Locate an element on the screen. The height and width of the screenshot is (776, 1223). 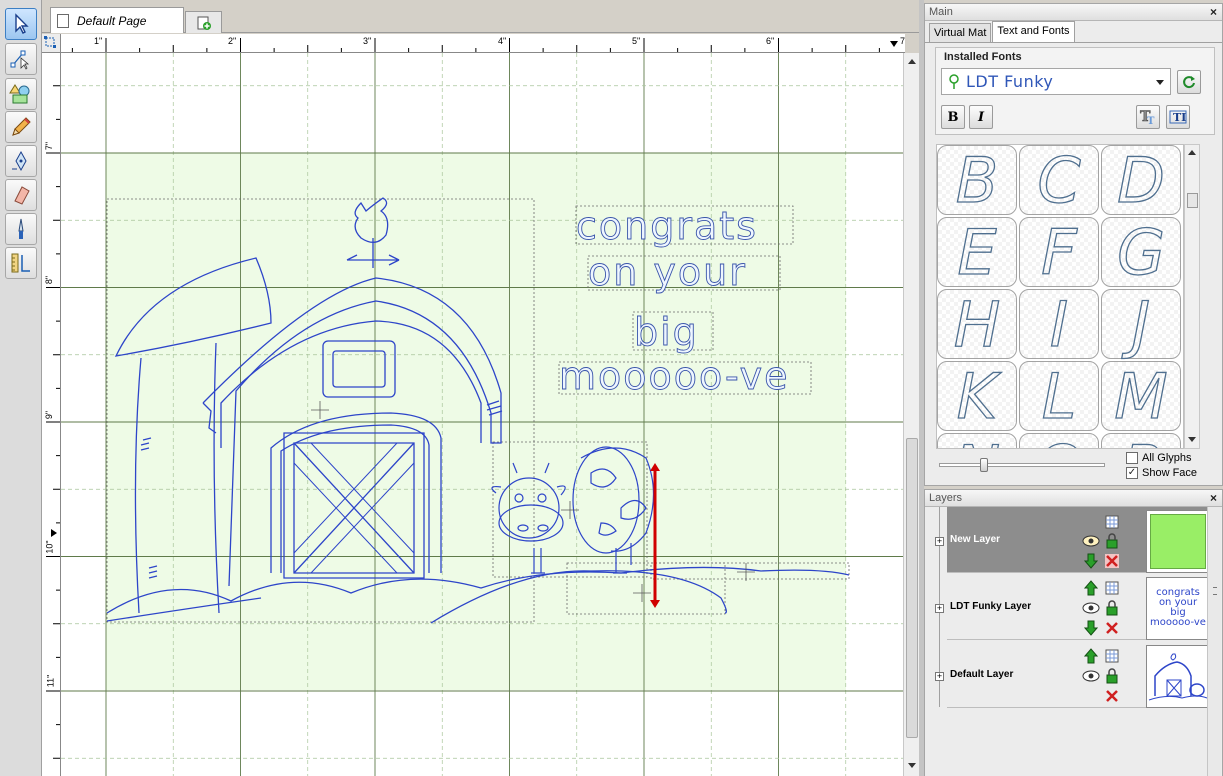
eraser-icon is located at coordinates (22, 195).